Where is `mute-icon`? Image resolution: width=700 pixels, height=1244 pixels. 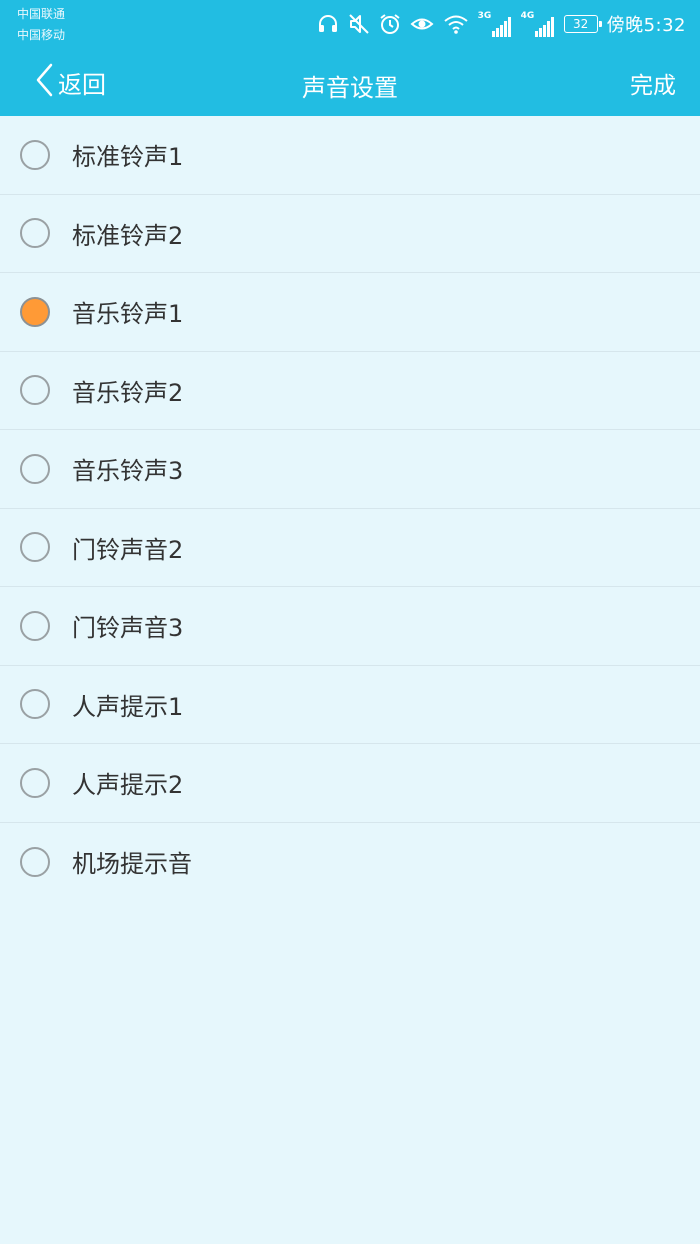
mute-icon is located at coordinates (359, 24).